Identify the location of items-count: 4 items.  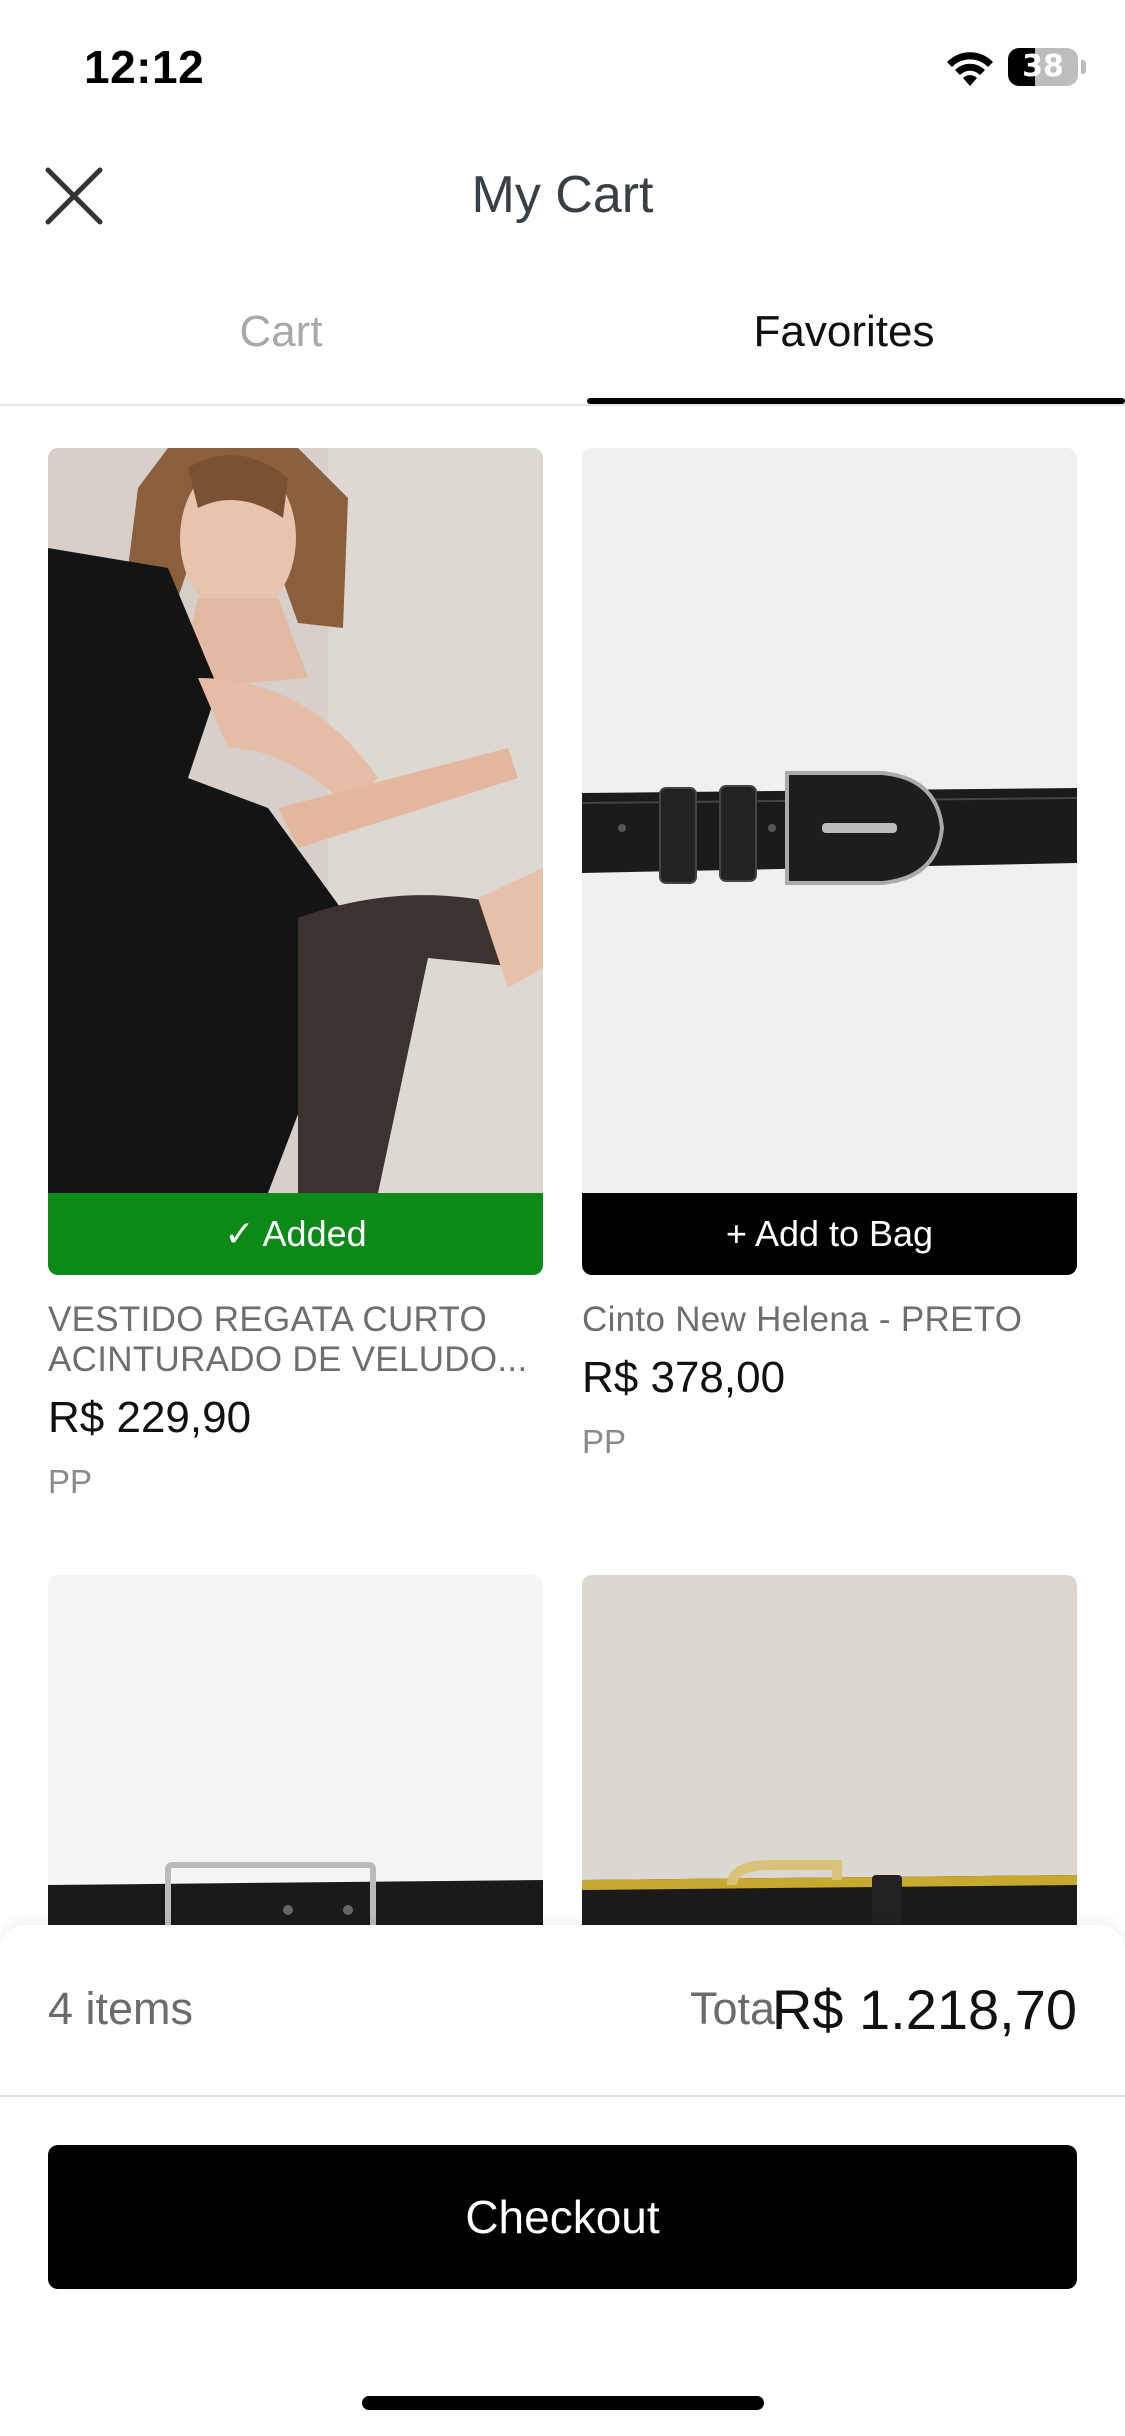
(121, 2008).